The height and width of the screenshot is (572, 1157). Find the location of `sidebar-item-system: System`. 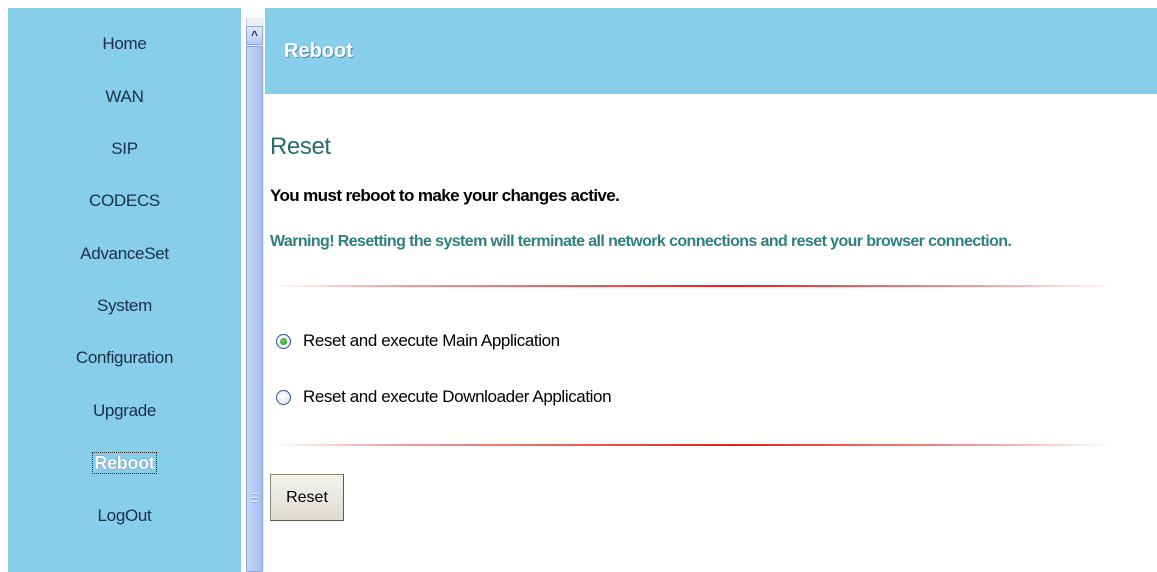

sidebar-item-system: System is located at coordinates (124, 306).